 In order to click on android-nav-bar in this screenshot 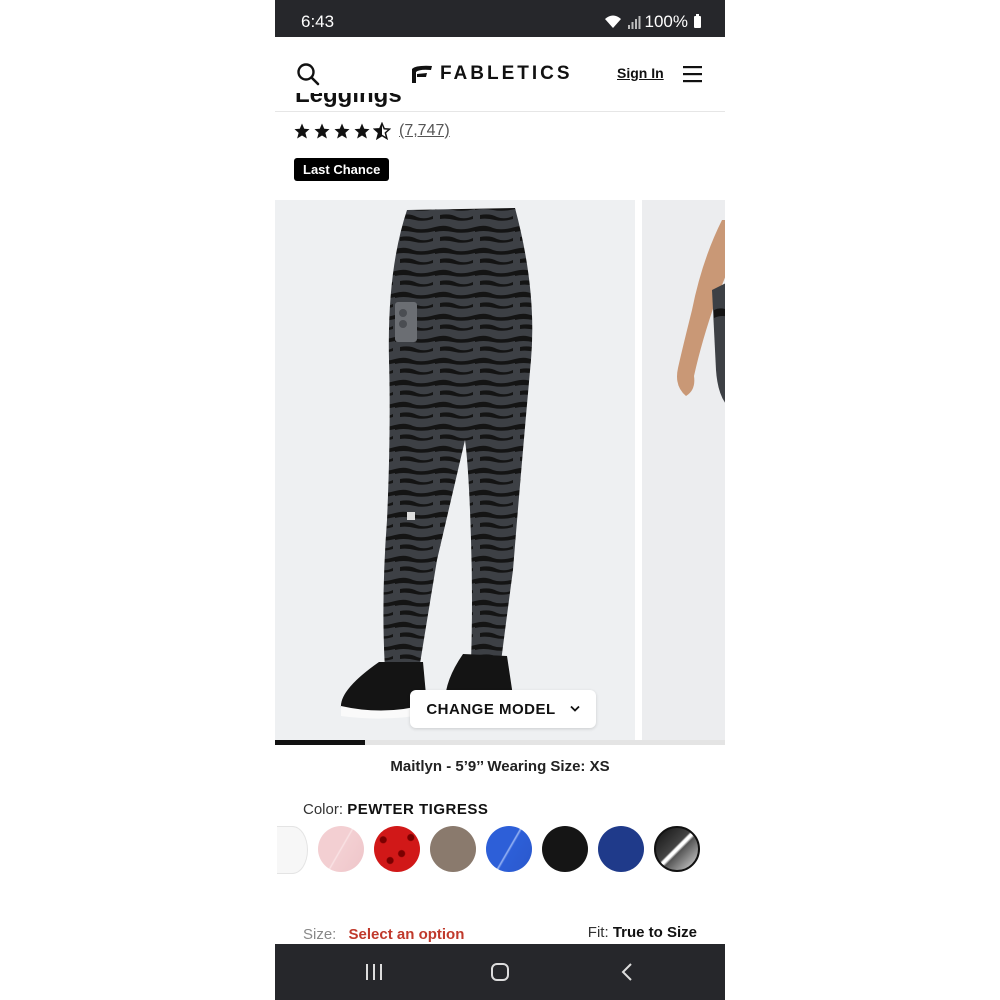, I will do `click(500, 972)`.